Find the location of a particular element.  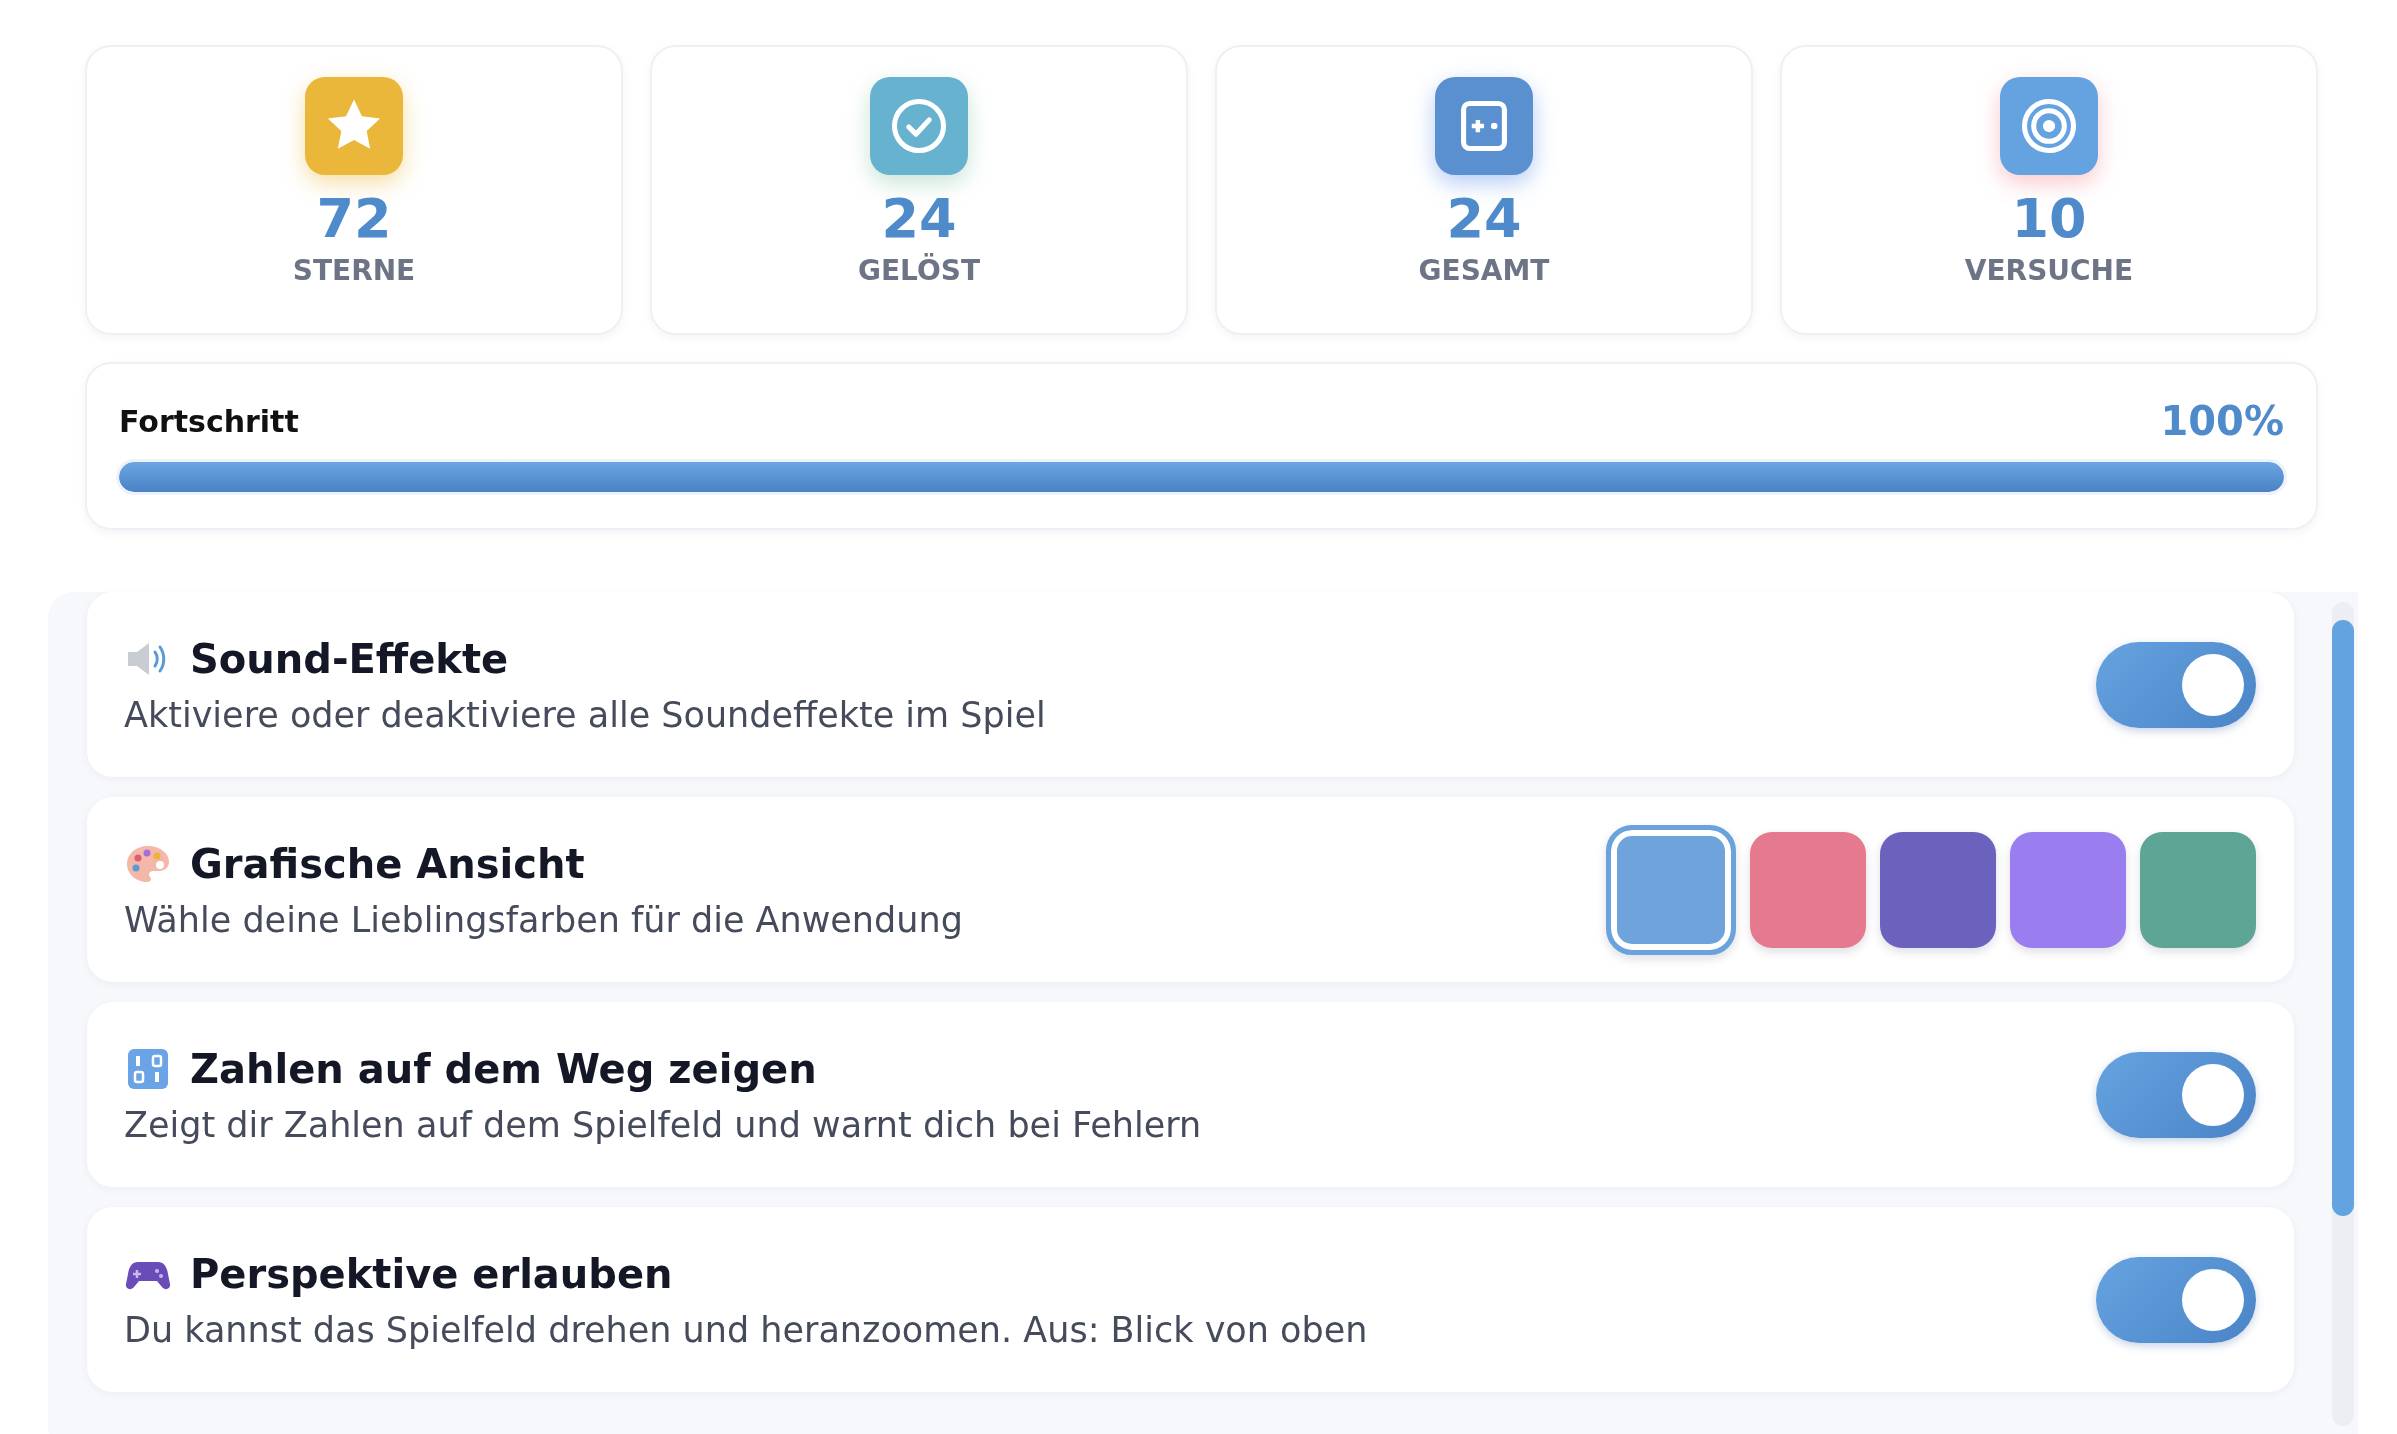

stat-label: STERNE is located at coordinates (354, 271).